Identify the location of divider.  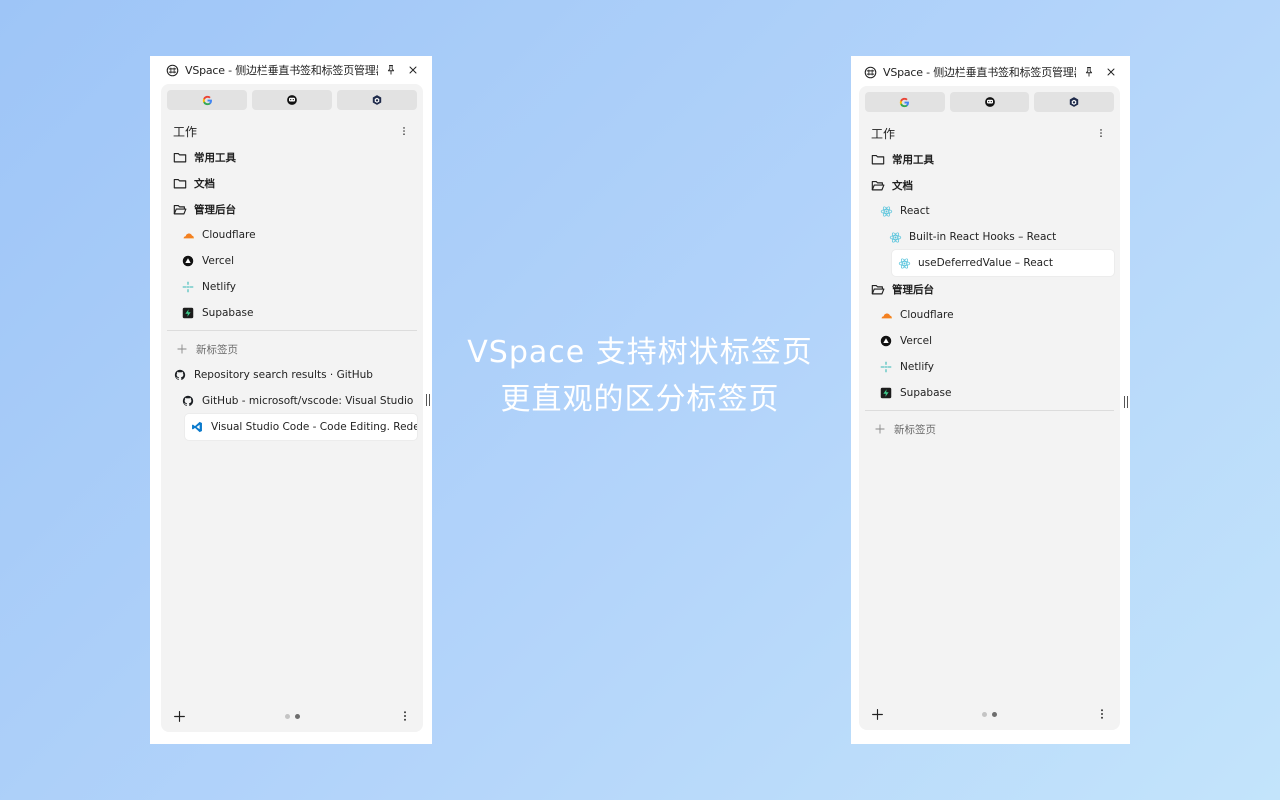
(292, 330).